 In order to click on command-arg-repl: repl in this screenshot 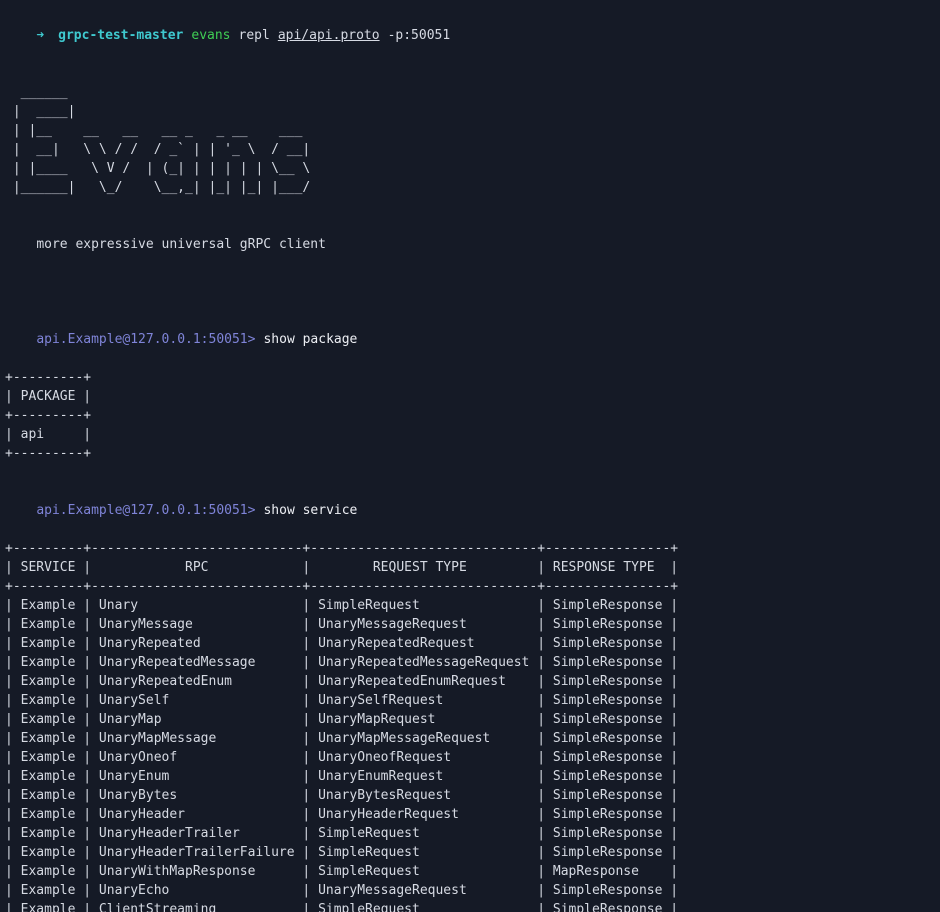, I will do `click(254, 35)`.